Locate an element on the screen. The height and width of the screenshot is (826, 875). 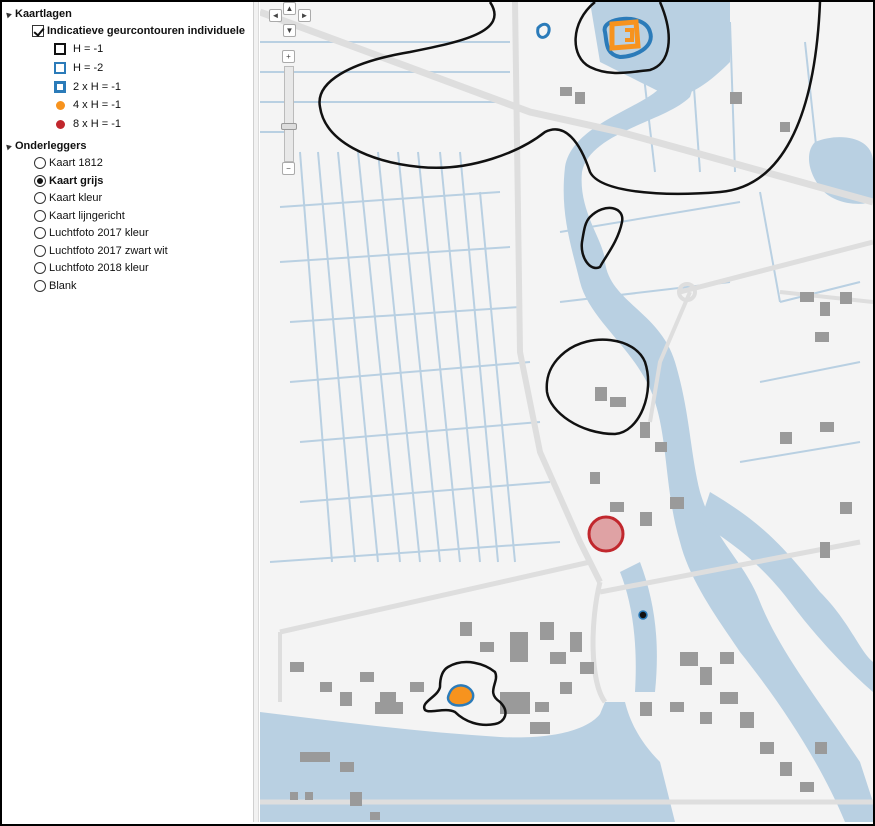
arrow-down-icon: ▼ is located at coordinates (289, 30).